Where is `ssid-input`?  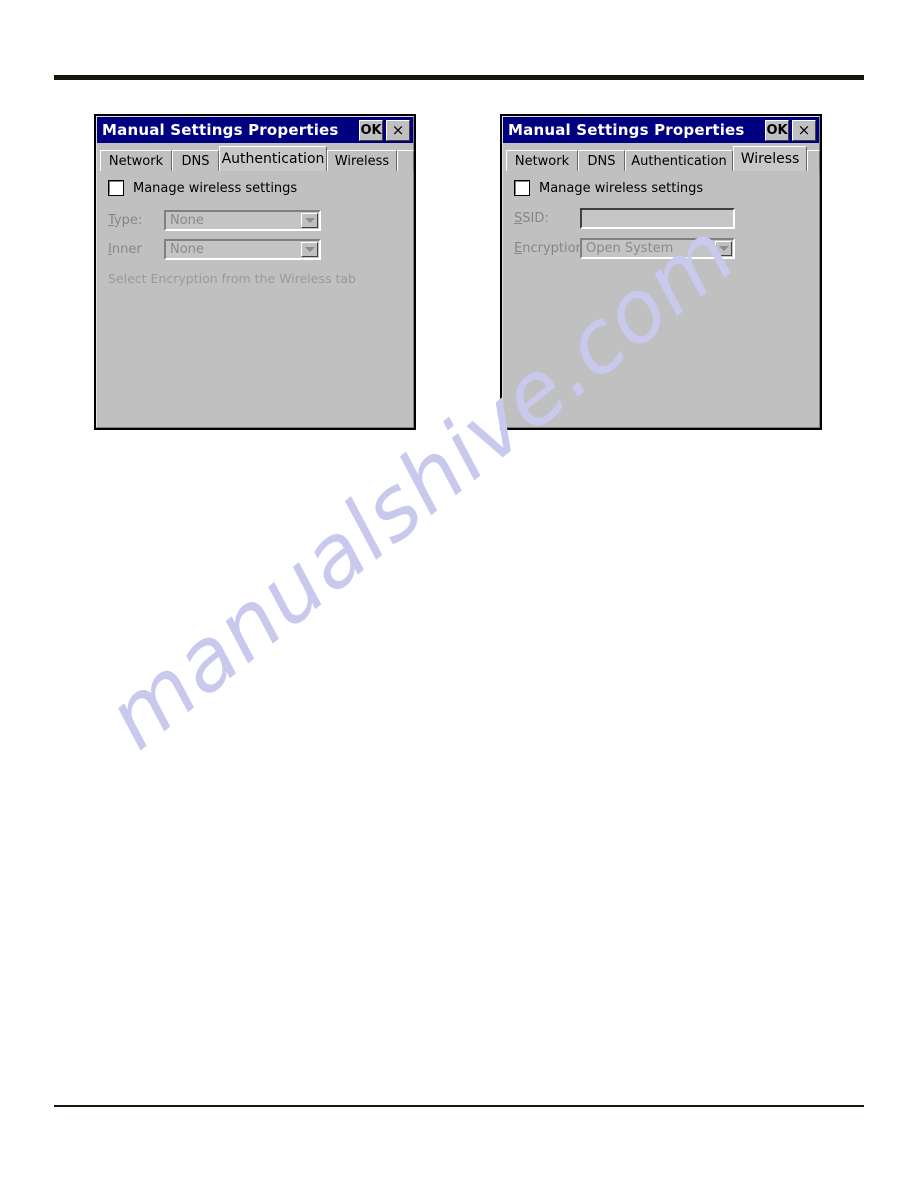 ssid-input is located at coordinates (657, 218).